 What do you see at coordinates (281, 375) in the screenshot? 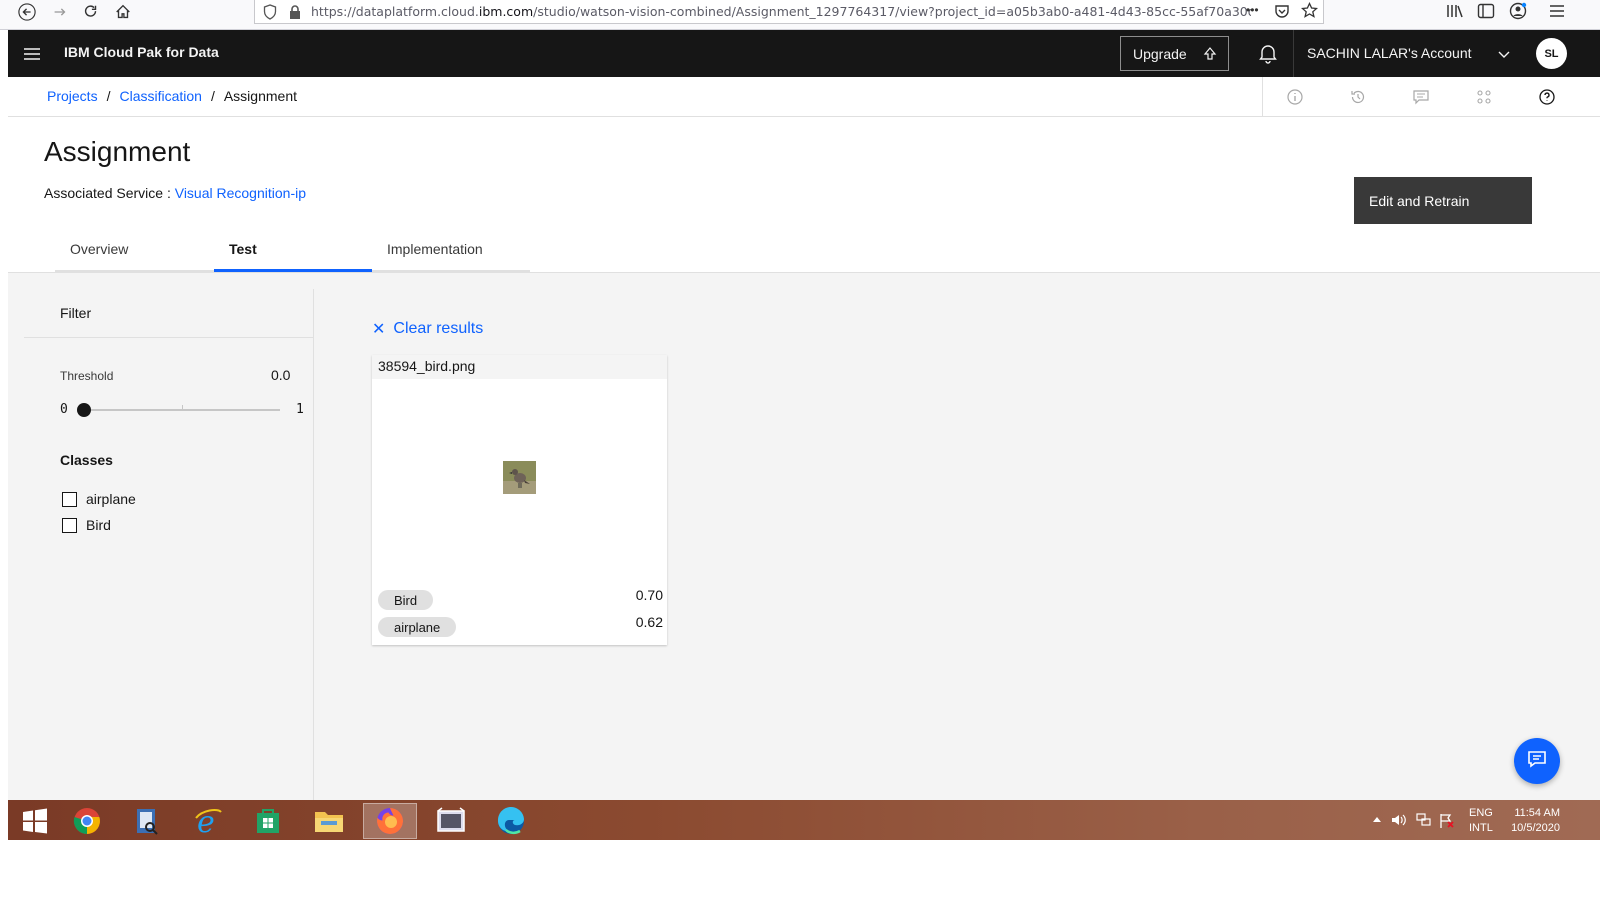
I see `threshold-value: 0.0` at bounding box center [281, 375].